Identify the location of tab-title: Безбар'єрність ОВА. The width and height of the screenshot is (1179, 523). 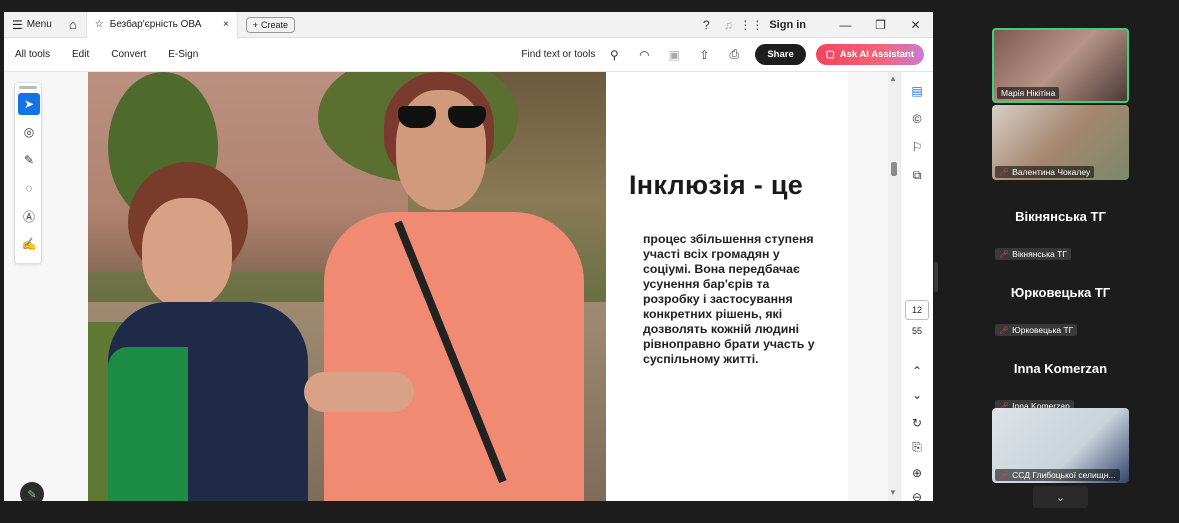
(155, 24).